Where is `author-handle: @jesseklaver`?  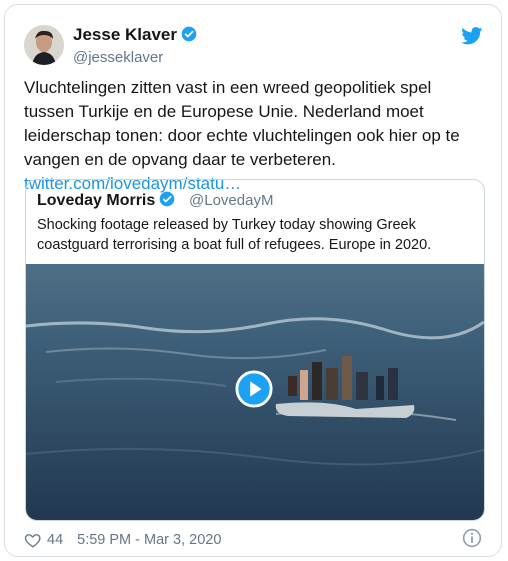
author-handle: @jesseklaver is located at coordinates (118, 57).